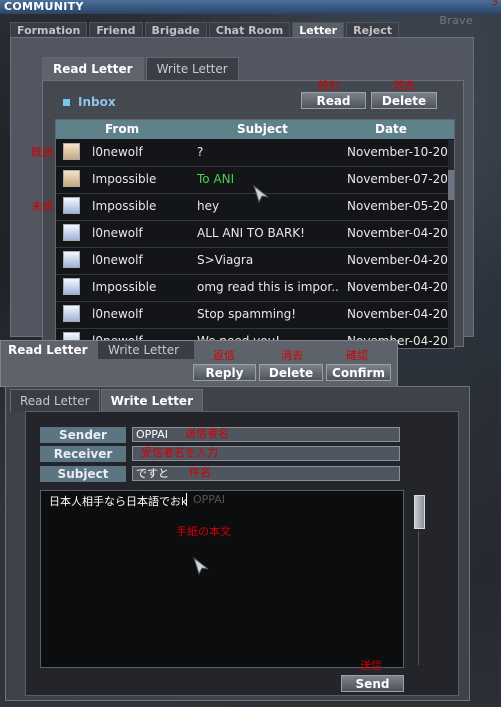  What do you see at coordinates (97, 102) in the screenshot?
I see `inbox-label: Inbox` at bounding box center [97, 102].